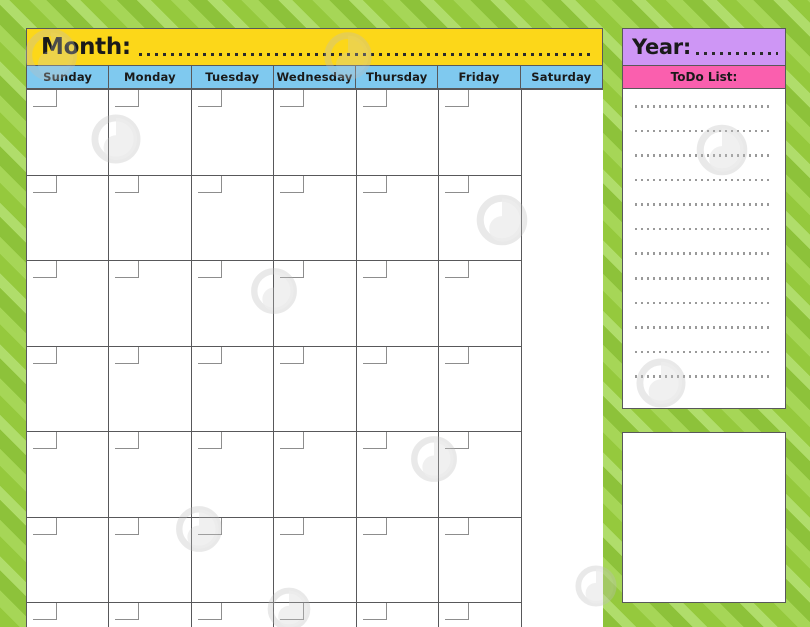 This screenshot has height=627, width=810. What do you see at coordinates (704, 218) in the screenshot?
I see `sidebar-column: Year: ToDo List:` at bounding box center [704, 218].